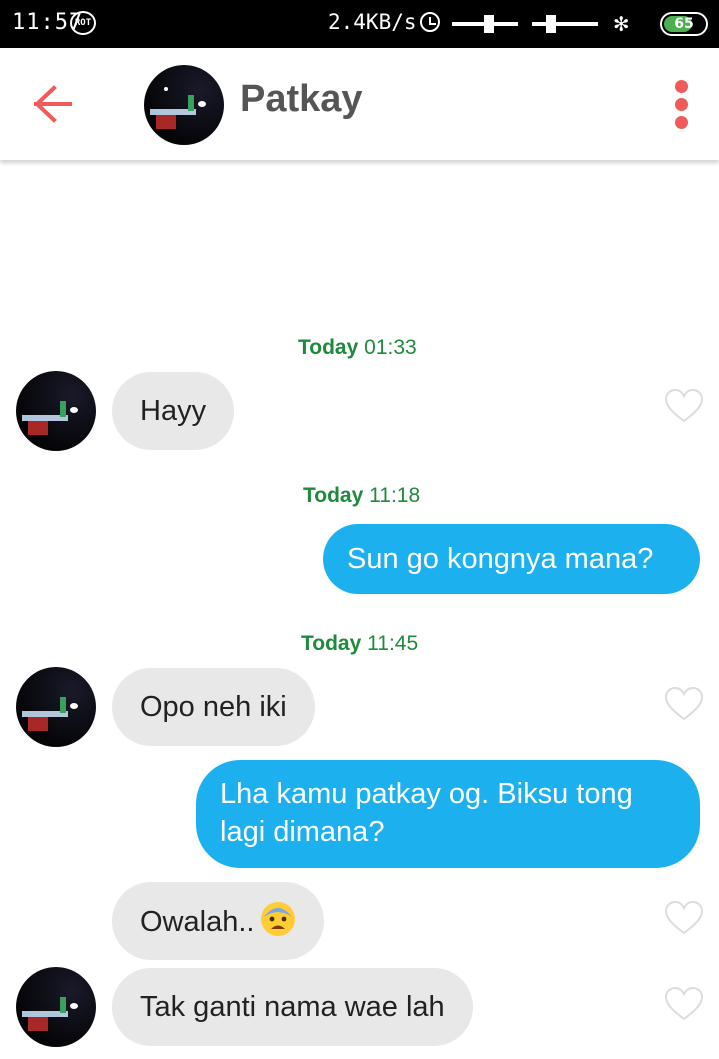 Image resolution: width=719 pixels, height=1059 pixels. I want to click on incoming-message: Owalah.., so click(218, 921).